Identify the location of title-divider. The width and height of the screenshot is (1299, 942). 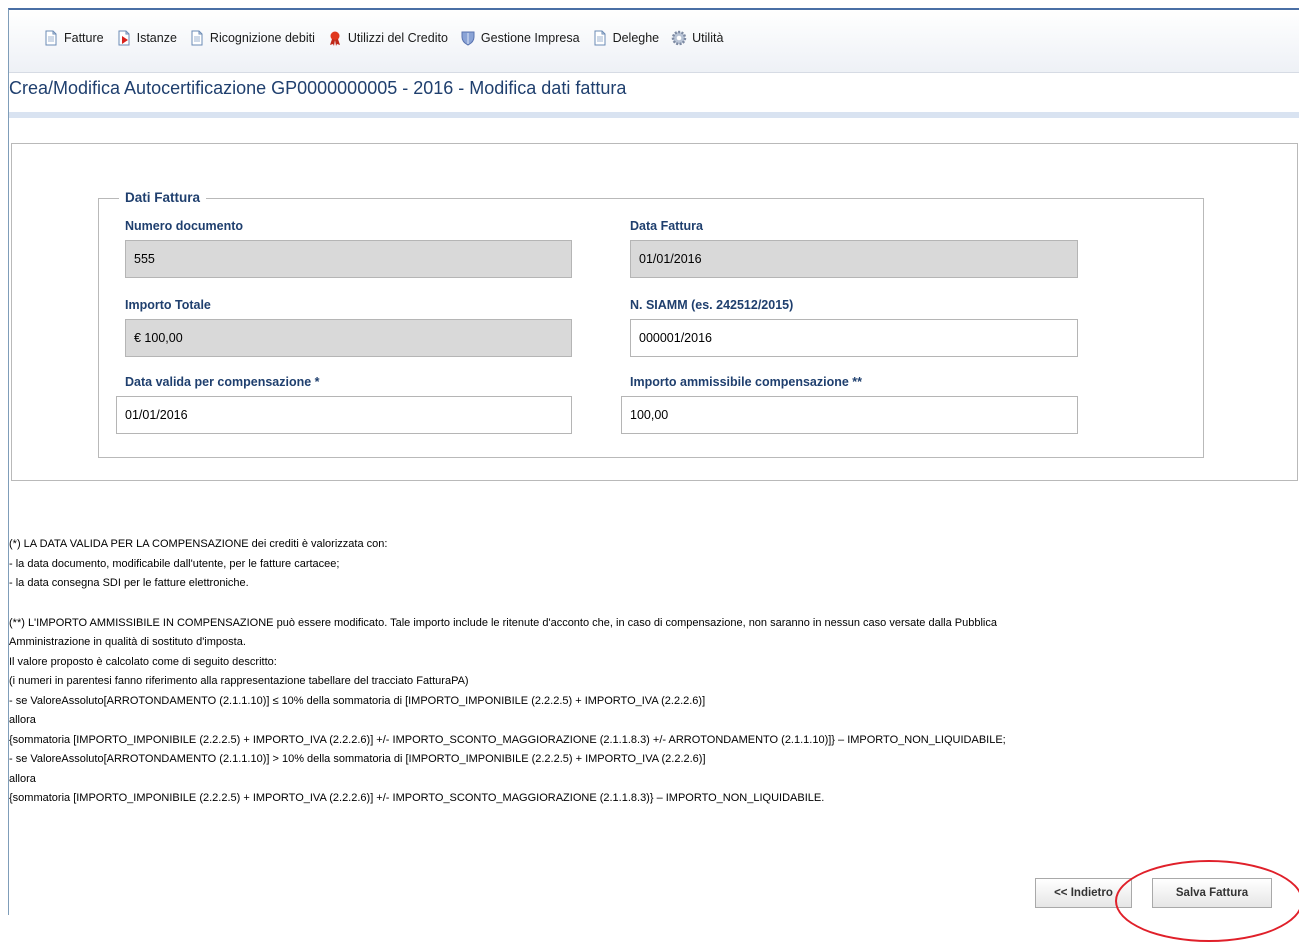
(654, 115).